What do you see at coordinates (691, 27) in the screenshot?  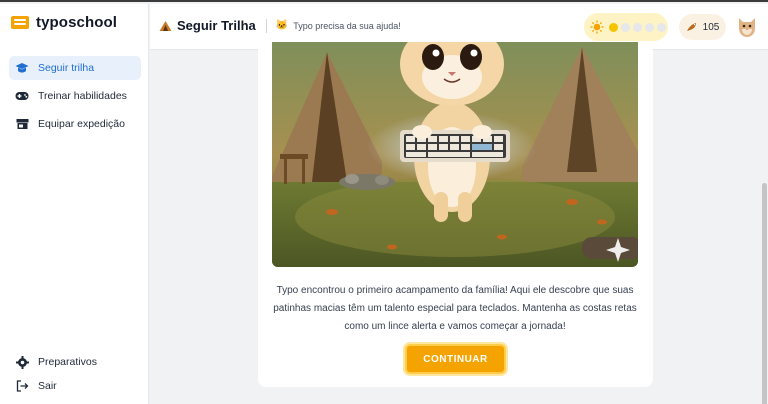 I see `fish-icon` at bounding box center [691, 27].